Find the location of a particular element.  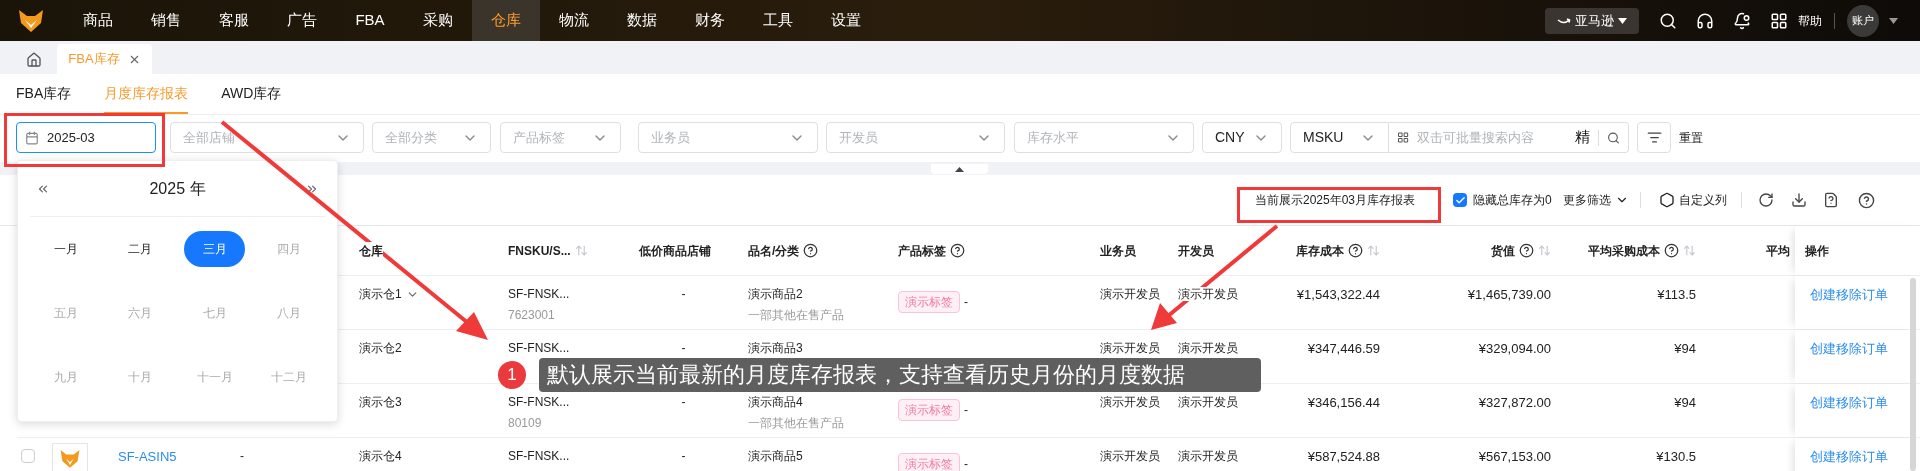

month-cell: 三月 is located at coordinates (215, 249).